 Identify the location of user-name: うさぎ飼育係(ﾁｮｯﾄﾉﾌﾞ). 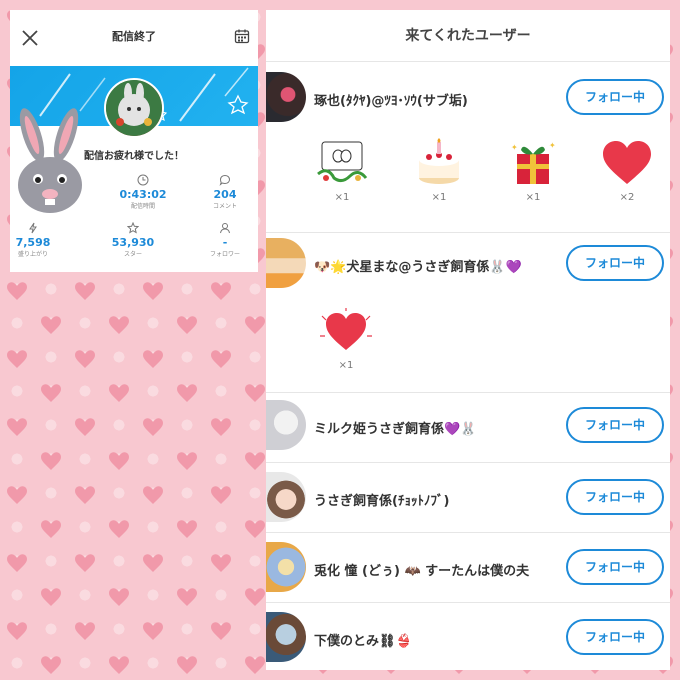
(381, 499).